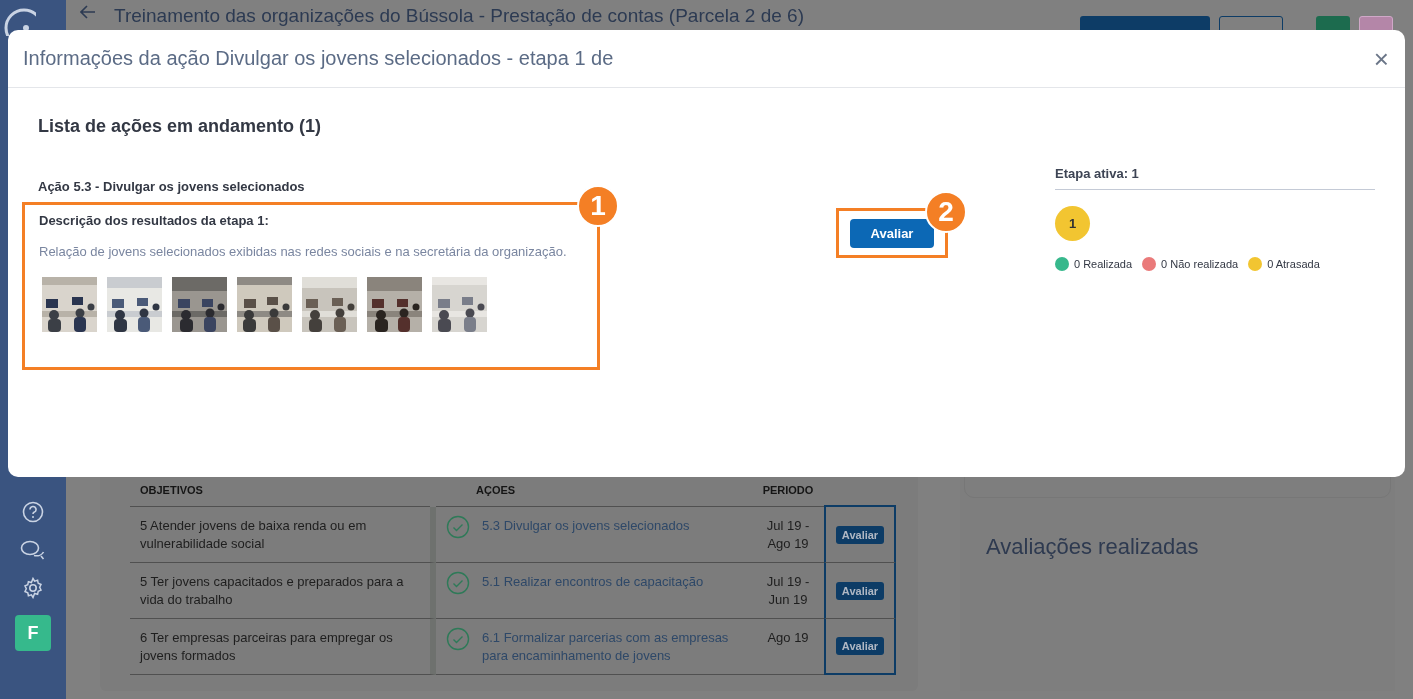 The height and width of the screenshot is (699, 1413). What do you see at coordinates (33, 588) in the screenshot?
I see `settings-icon` at bounding box center [33, 588].